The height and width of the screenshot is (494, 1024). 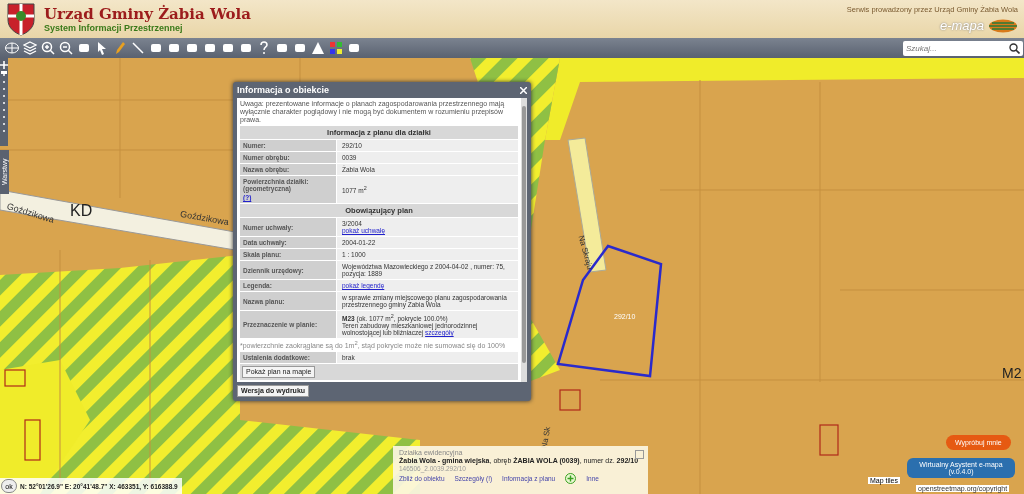 I want to click on globe-icon, so click(x=11, y=48).